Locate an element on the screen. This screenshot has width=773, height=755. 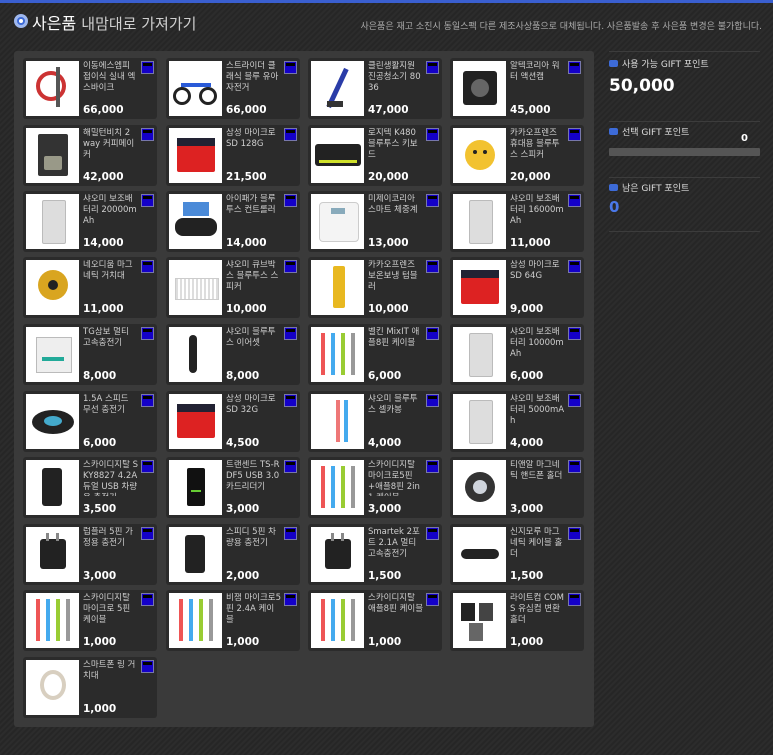
gift-card: 샤오미 블루투스 셀카봉 4,000 is located at coordinates (375, 421).